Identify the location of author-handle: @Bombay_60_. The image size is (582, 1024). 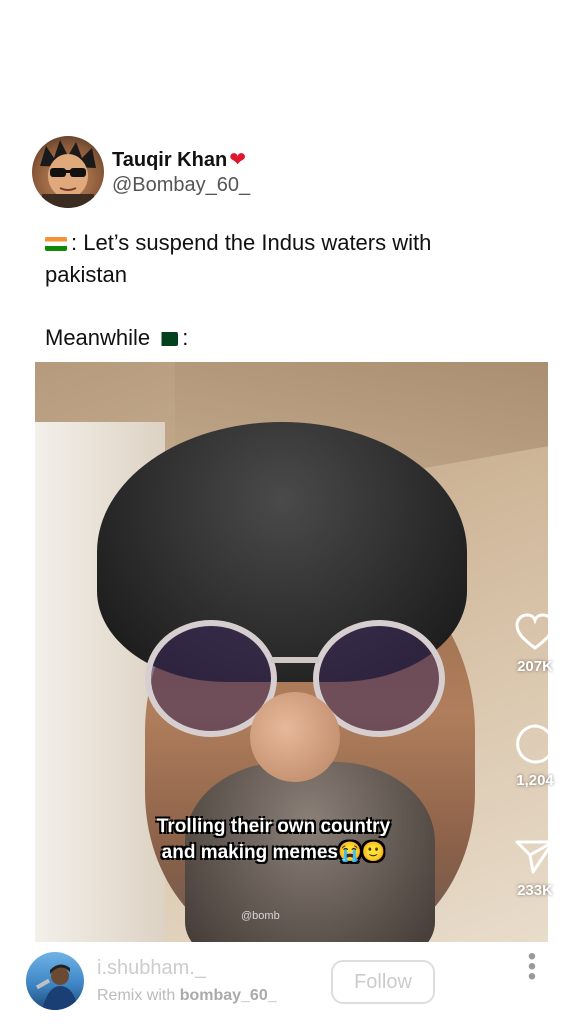
(181, 185).